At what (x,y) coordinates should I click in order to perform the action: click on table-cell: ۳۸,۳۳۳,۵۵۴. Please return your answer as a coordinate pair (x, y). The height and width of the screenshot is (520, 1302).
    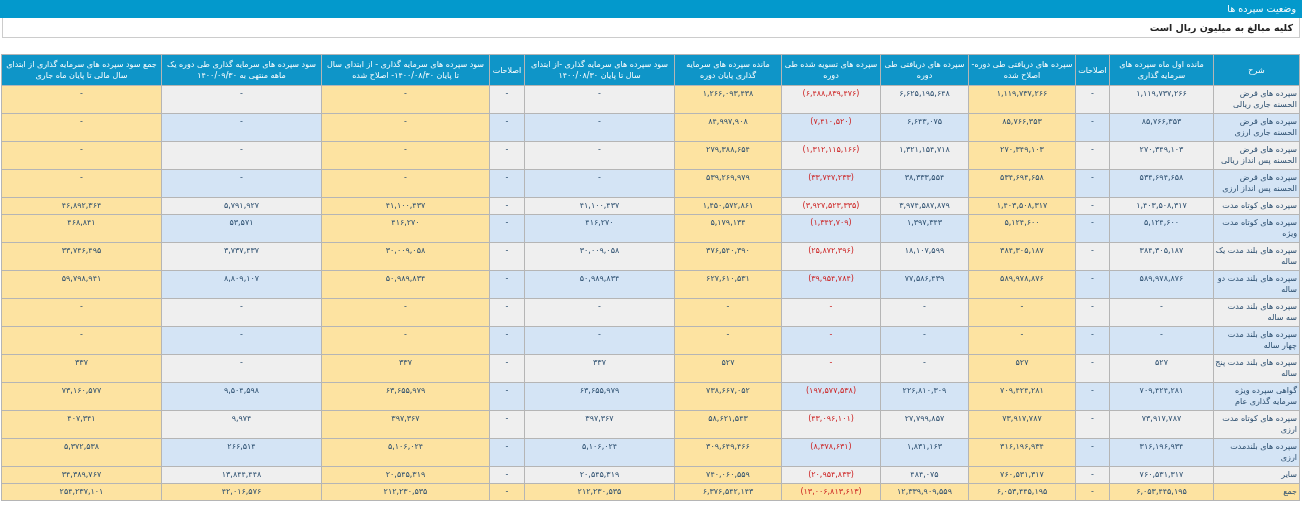
    Looking at the image, I should click on (924, 183).